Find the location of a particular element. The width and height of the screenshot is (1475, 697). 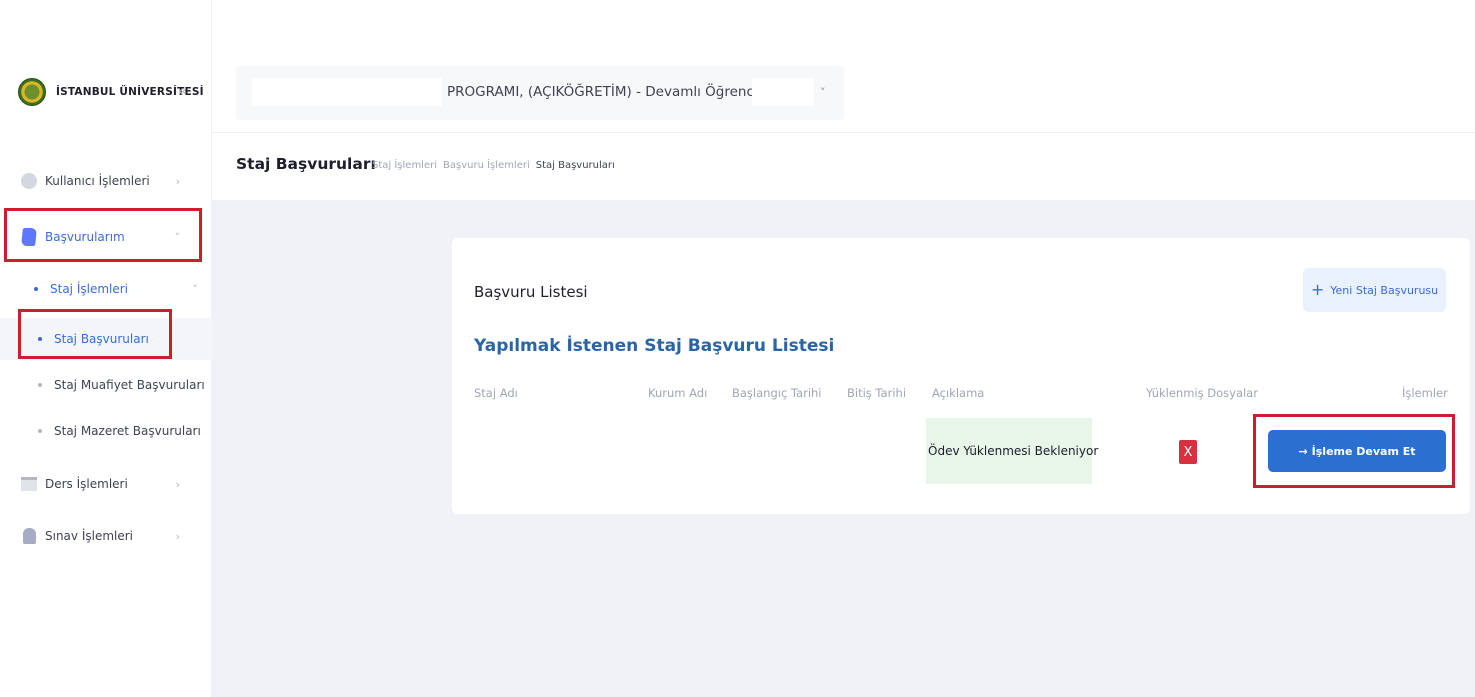

breadcrumb-item: Başvuru İşlemleri is located at coordinates (486, 165).